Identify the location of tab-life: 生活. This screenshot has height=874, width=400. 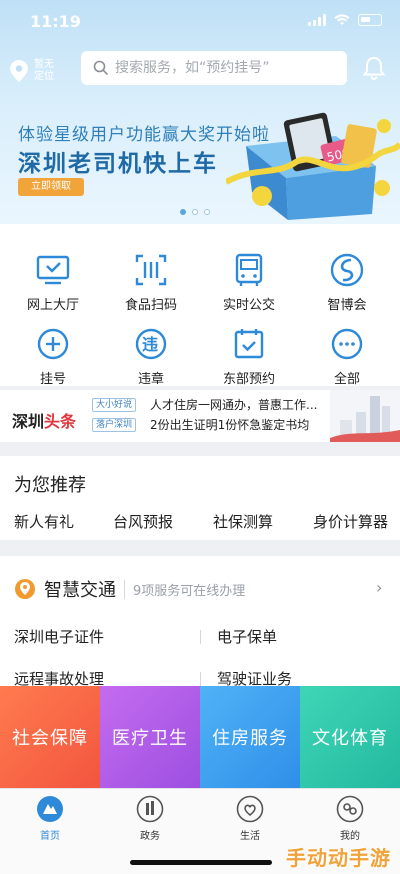
(250, 818).